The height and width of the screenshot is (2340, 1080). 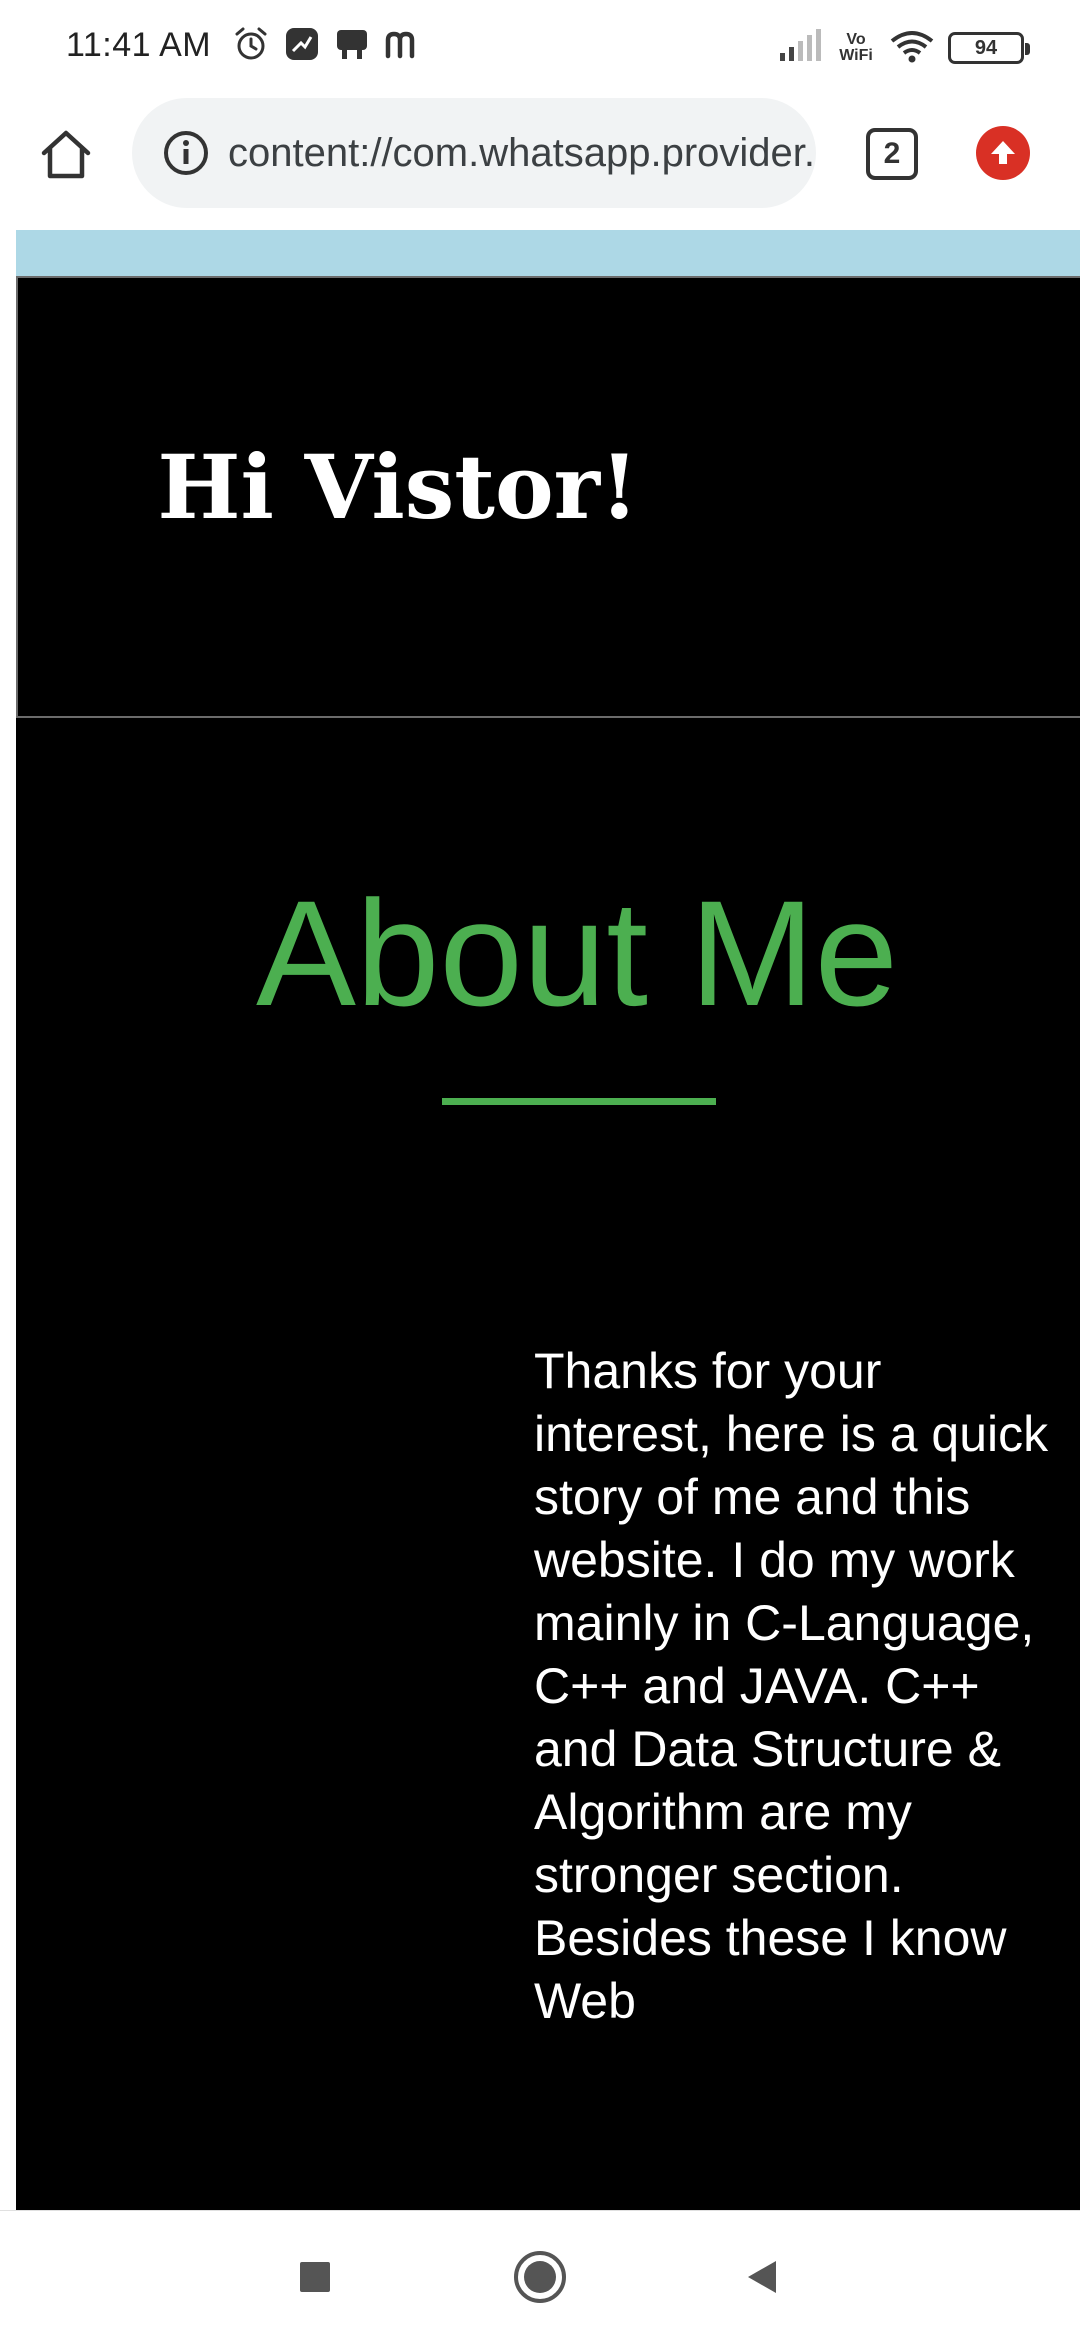 I want to click on info-icon, so click(x=186, y=153).